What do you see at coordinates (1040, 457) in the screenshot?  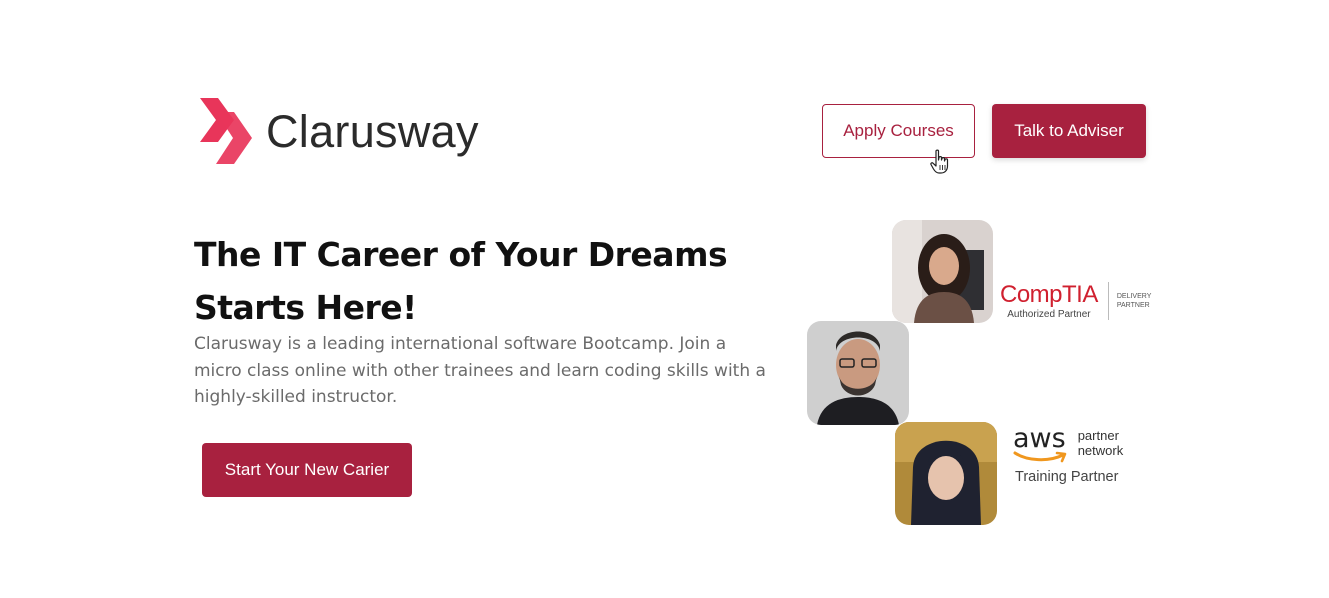 I see `aws-smile-icon` at bounding box center [1040, 457].